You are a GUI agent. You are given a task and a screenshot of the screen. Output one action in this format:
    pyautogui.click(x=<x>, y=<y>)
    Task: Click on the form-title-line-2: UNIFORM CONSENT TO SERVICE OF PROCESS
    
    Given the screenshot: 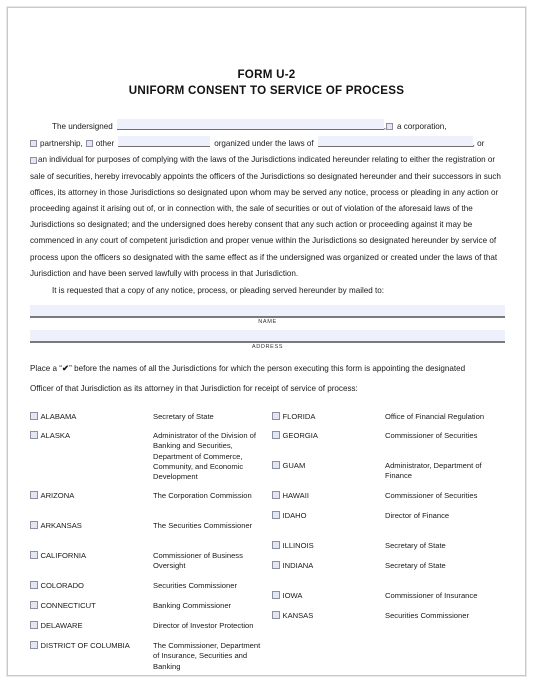 What is the action you would take?
    pyautogui.click(x=266, y=90)
    